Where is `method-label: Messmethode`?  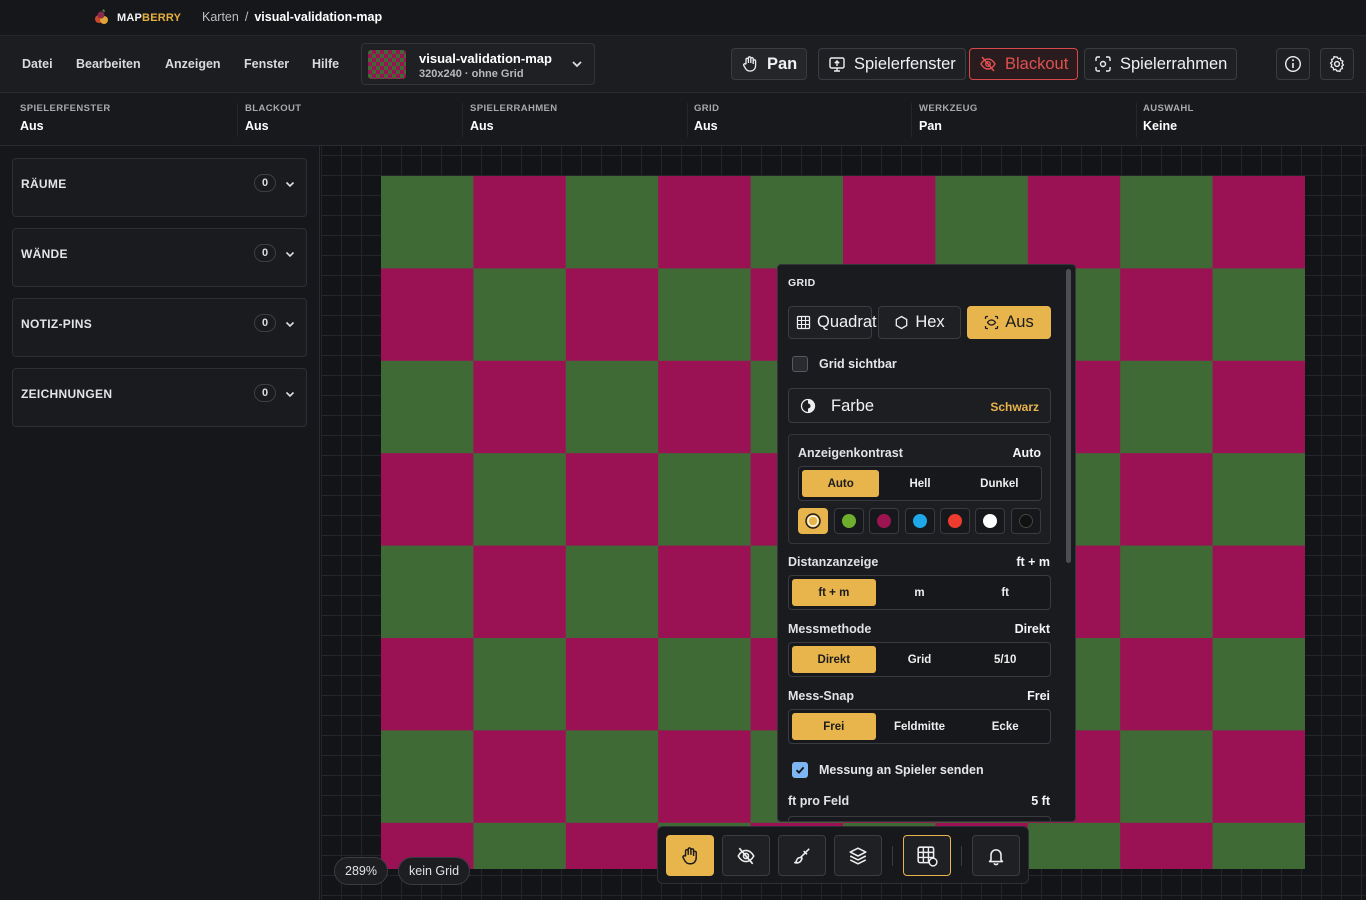 method-label: Messmethode is located at coordinates (830, 629).